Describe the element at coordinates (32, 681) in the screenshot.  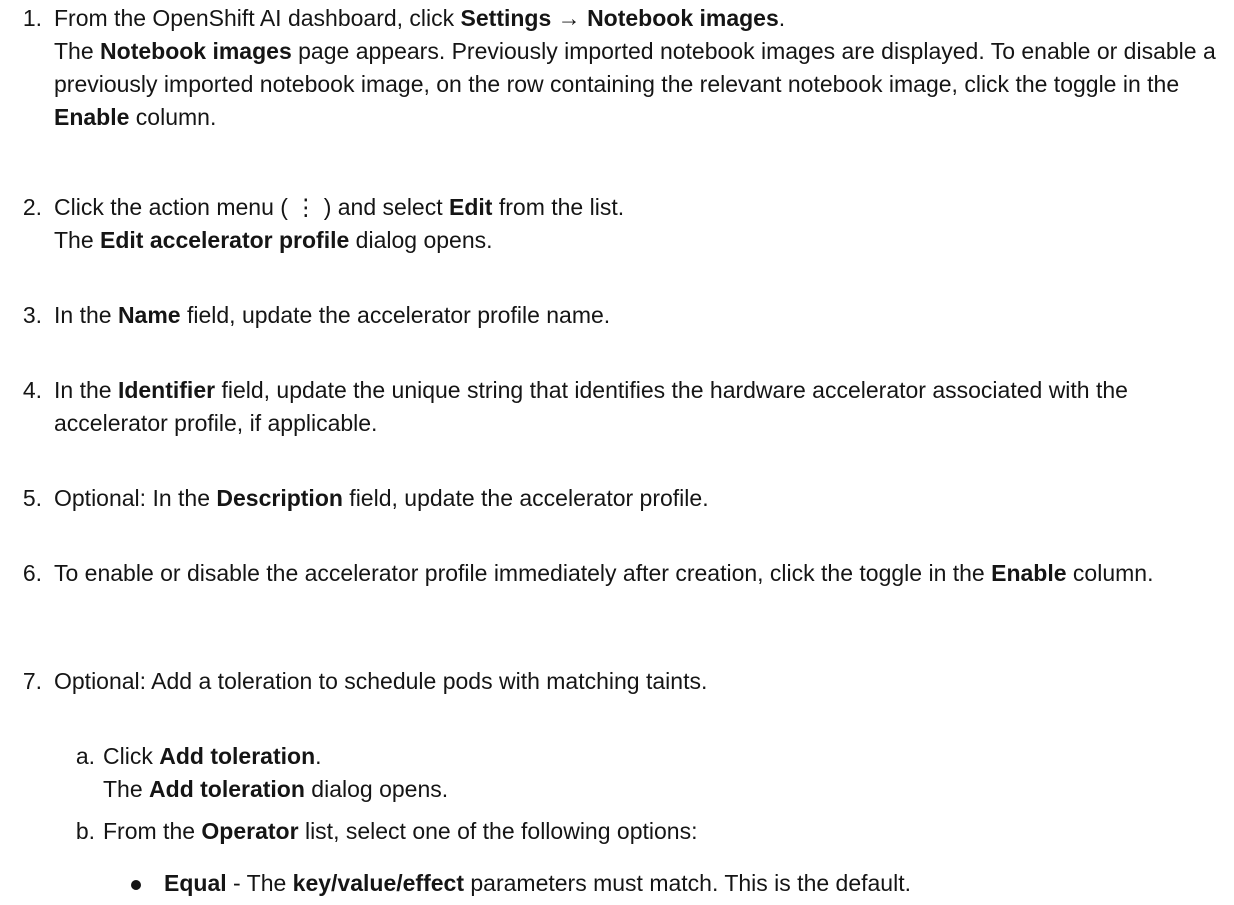
I see `step-number: 7.` at that location.